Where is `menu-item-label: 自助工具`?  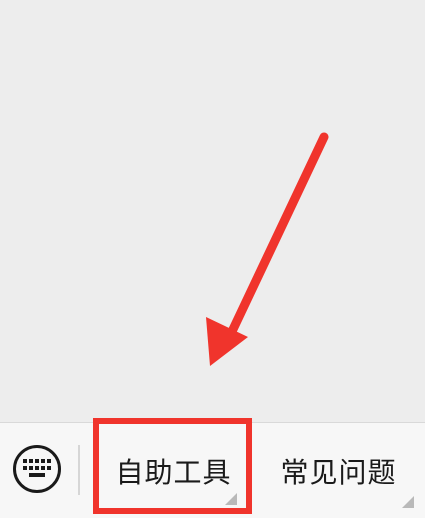 menu-item-label: 自助工具 is located at coordinates (173, 472).